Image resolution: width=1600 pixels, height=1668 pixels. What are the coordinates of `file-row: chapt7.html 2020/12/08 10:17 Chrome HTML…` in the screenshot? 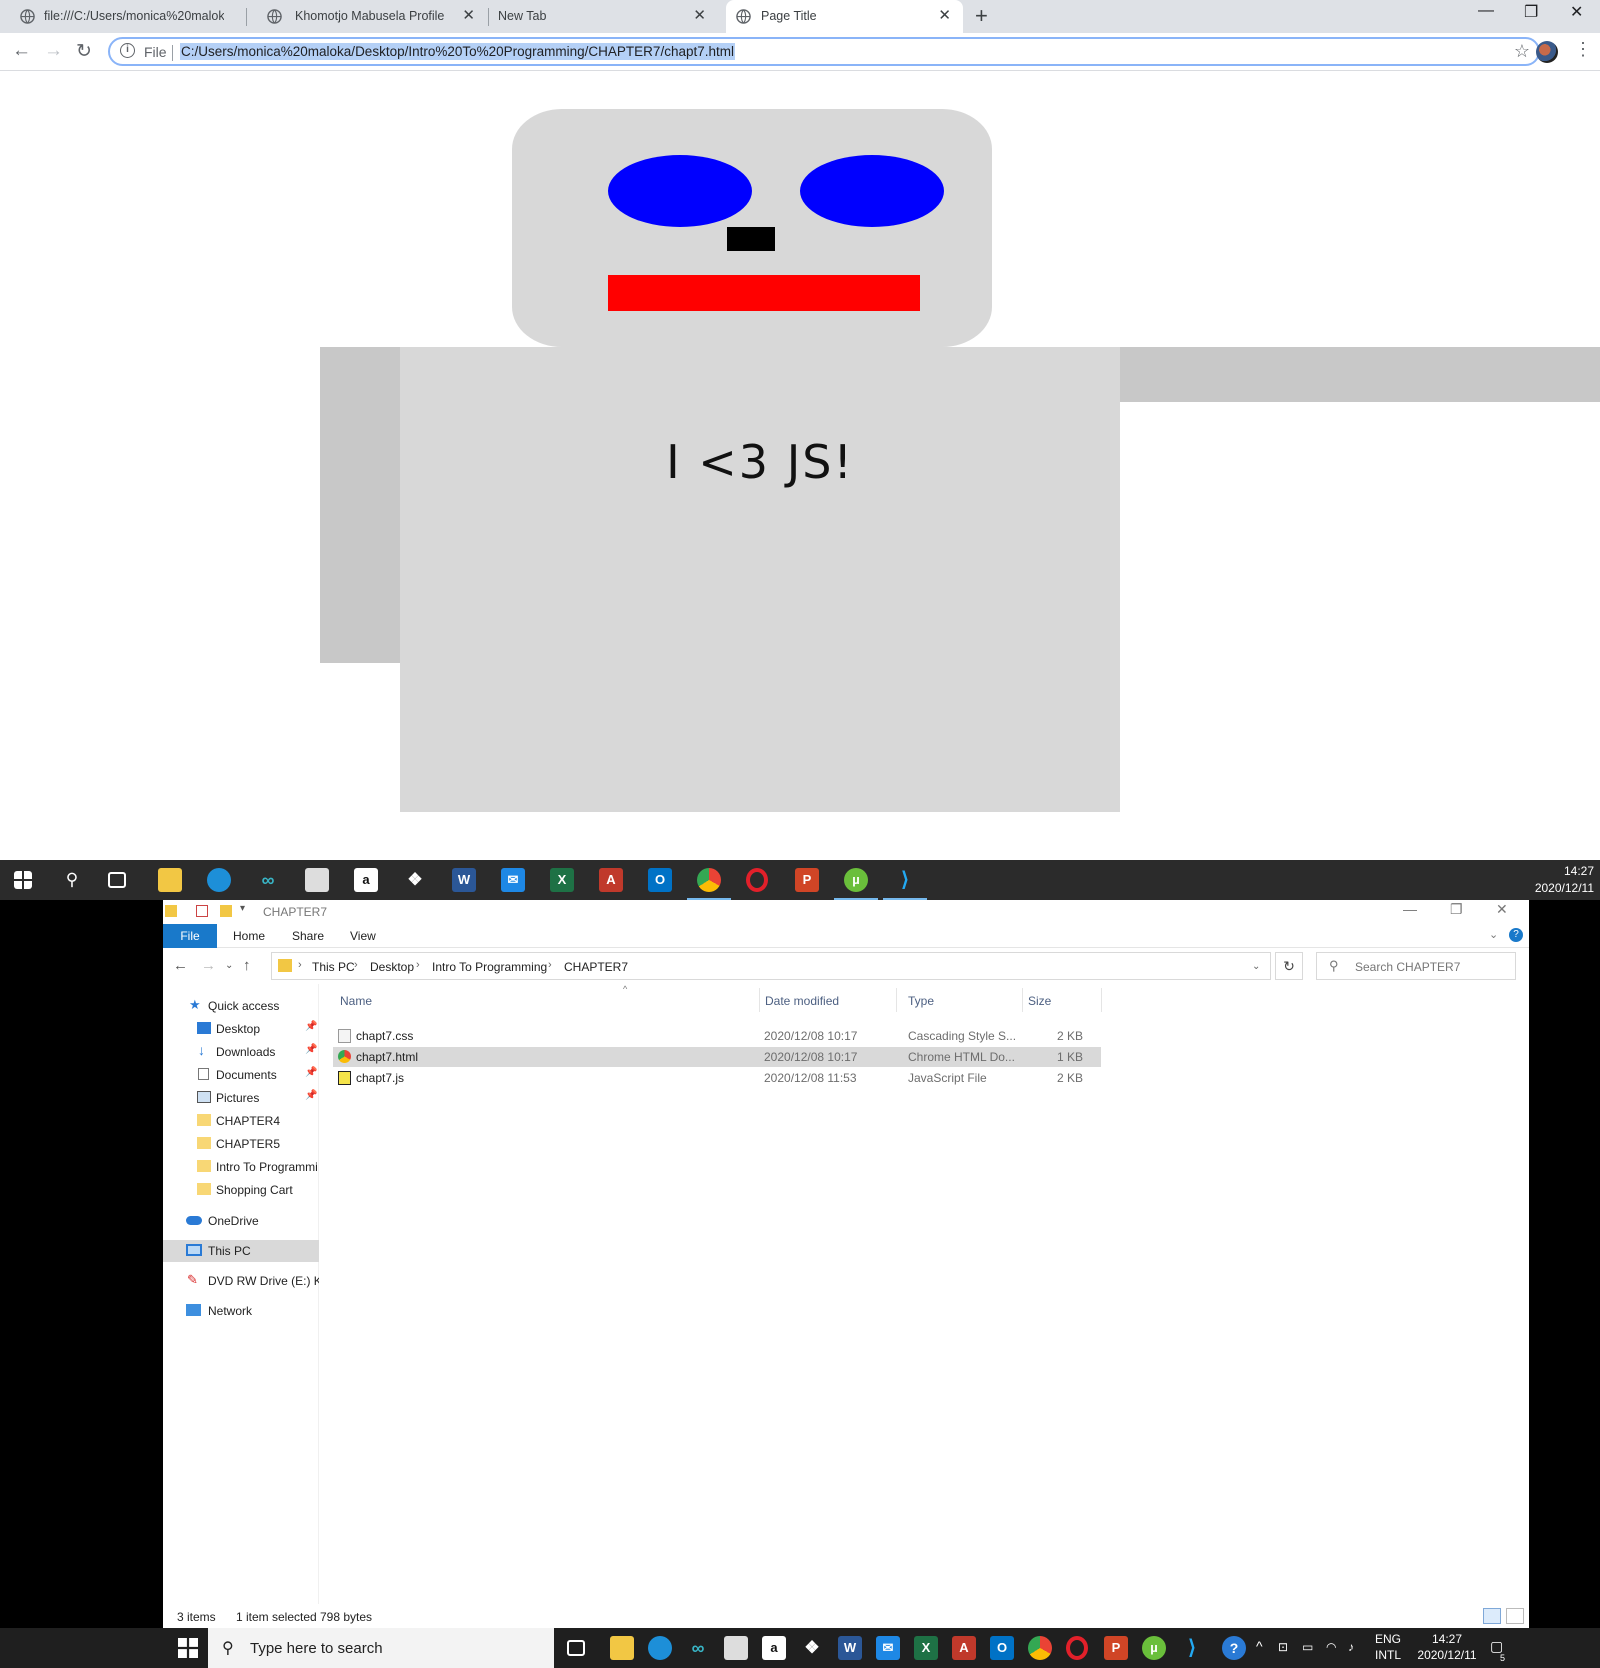 It's located at (717, 1057).